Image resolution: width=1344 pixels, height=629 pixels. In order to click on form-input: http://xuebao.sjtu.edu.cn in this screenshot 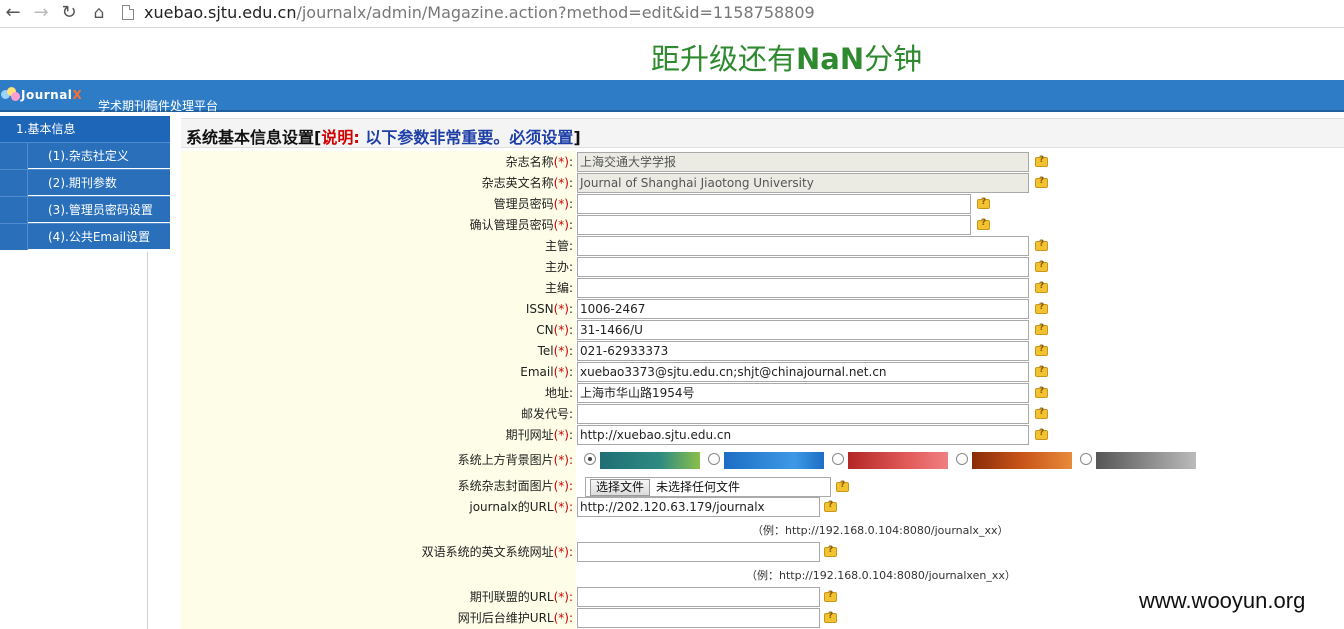, I will do `click(803, 435)`.